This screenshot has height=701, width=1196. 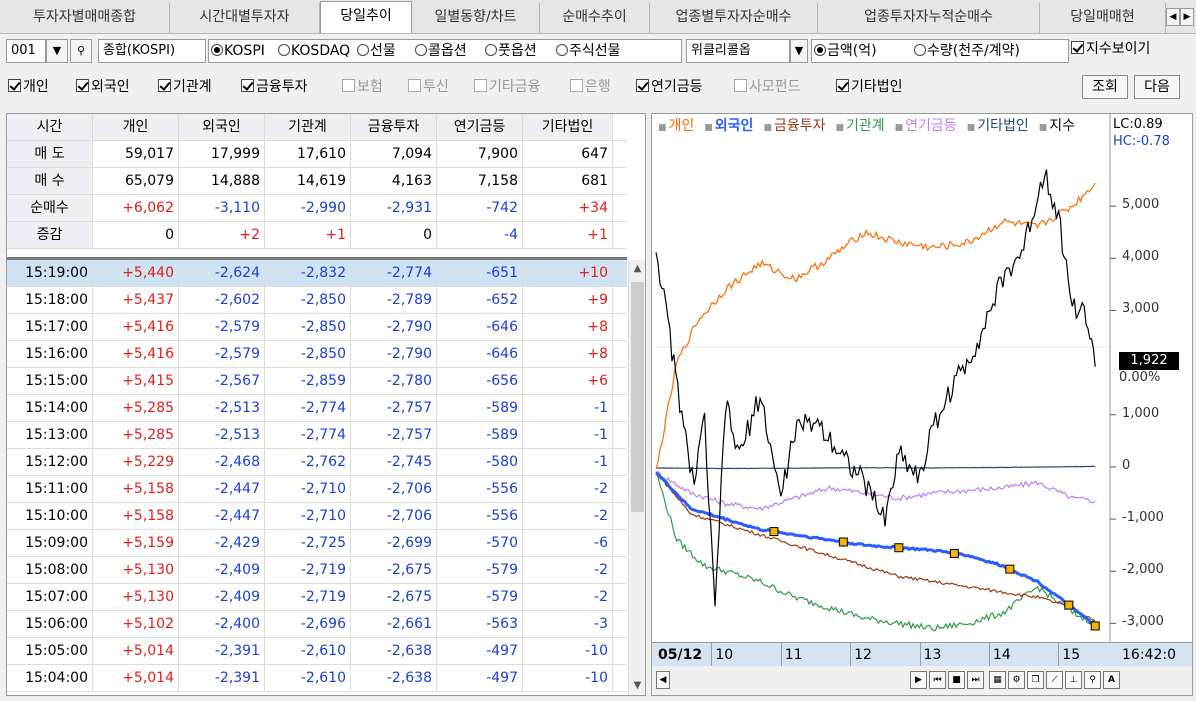 I want to click on tab-sector-net-buy: 업종별투자자순매수, so click(x=734, y=18).